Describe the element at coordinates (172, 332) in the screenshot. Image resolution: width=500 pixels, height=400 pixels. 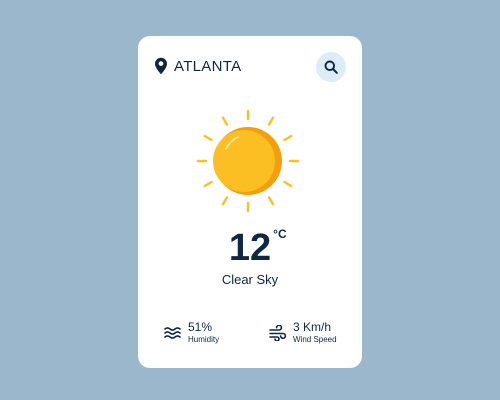
I see `waves-icon` at that location.